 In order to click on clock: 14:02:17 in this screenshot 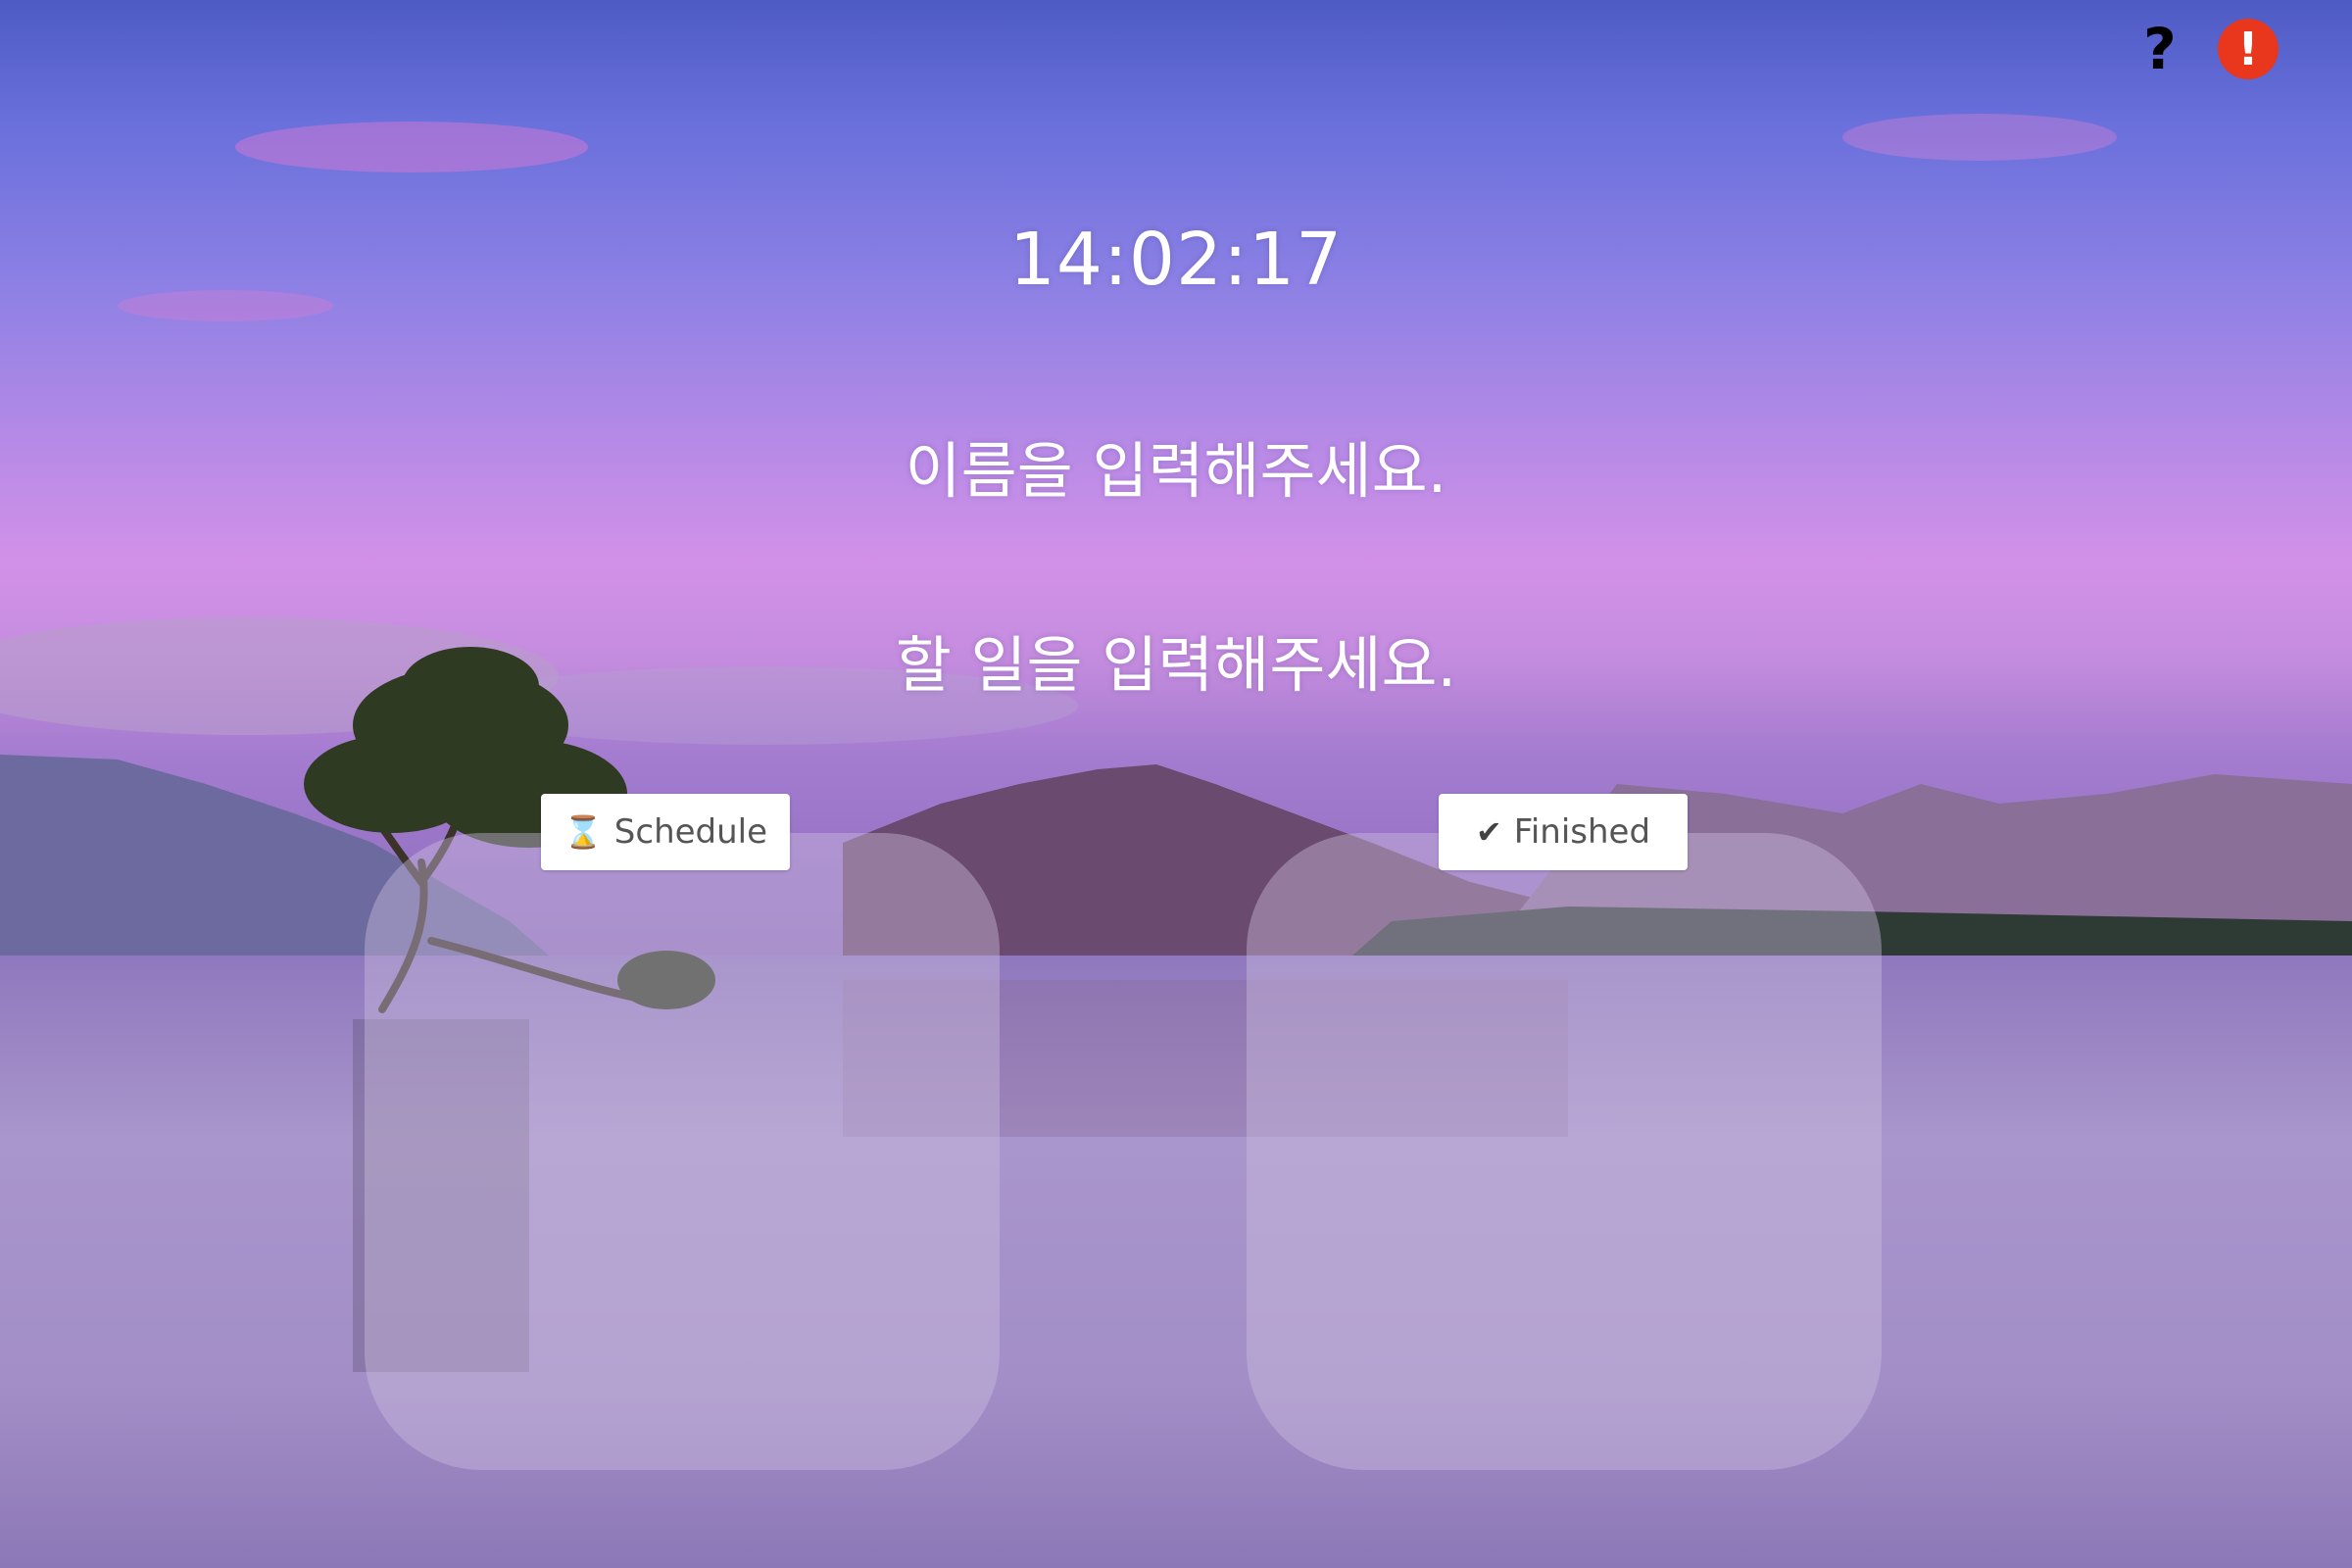, I will do `click(1176, 260)`.